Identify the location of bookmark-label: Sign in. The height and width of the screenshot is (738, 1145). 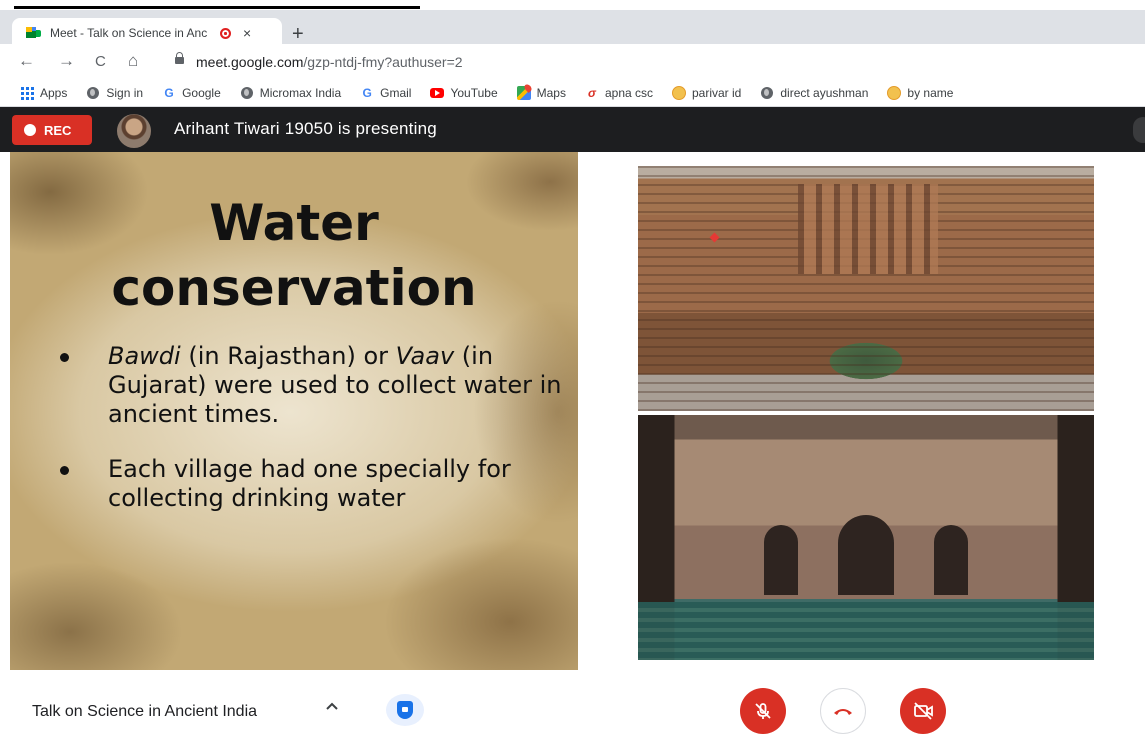
(125, 93).